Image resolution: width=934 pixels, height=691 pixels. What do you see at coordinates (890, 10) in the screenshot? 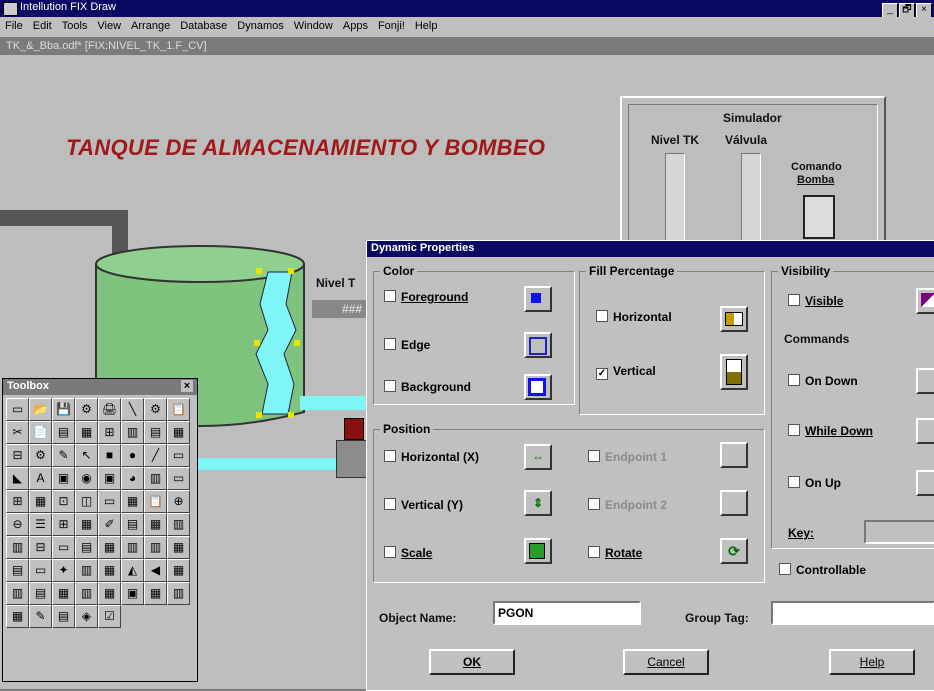
I see `minimize-button: _` at bounding box center [890, 10].